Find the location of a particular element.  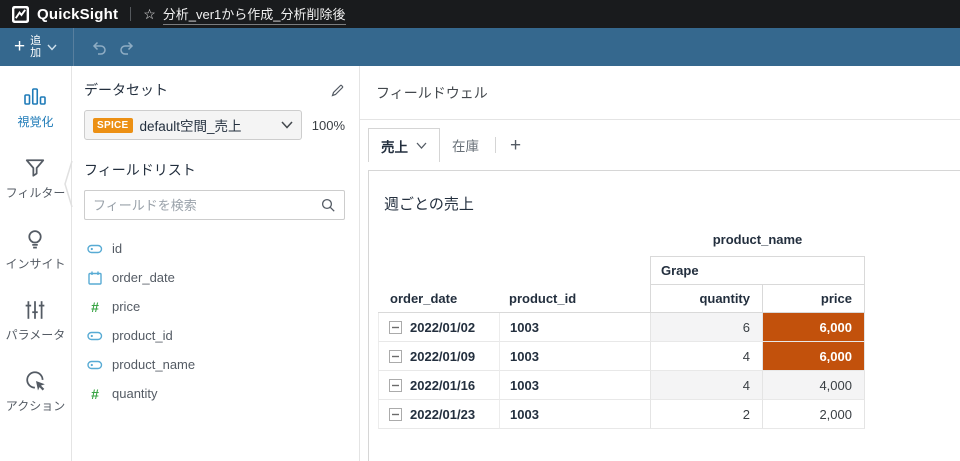

add-button-label: 追加 is located at coordinates (36, 47).